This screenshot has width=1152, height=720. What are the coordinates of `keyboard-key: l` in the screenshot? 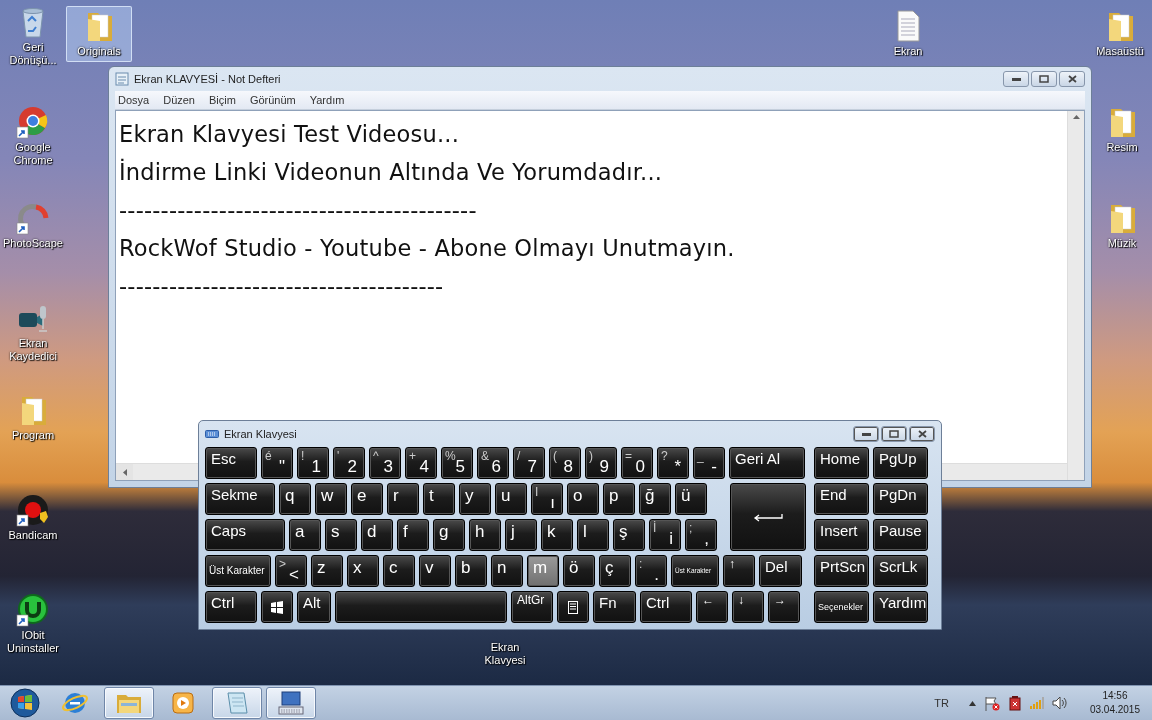 It's located at (593, 535).